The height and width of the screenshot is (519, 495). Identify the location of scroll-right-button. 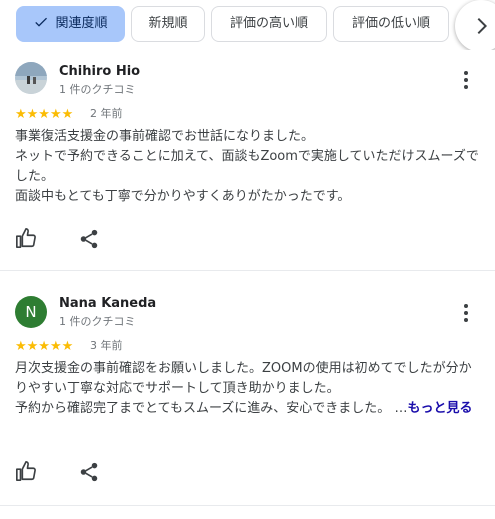
(475, 25).